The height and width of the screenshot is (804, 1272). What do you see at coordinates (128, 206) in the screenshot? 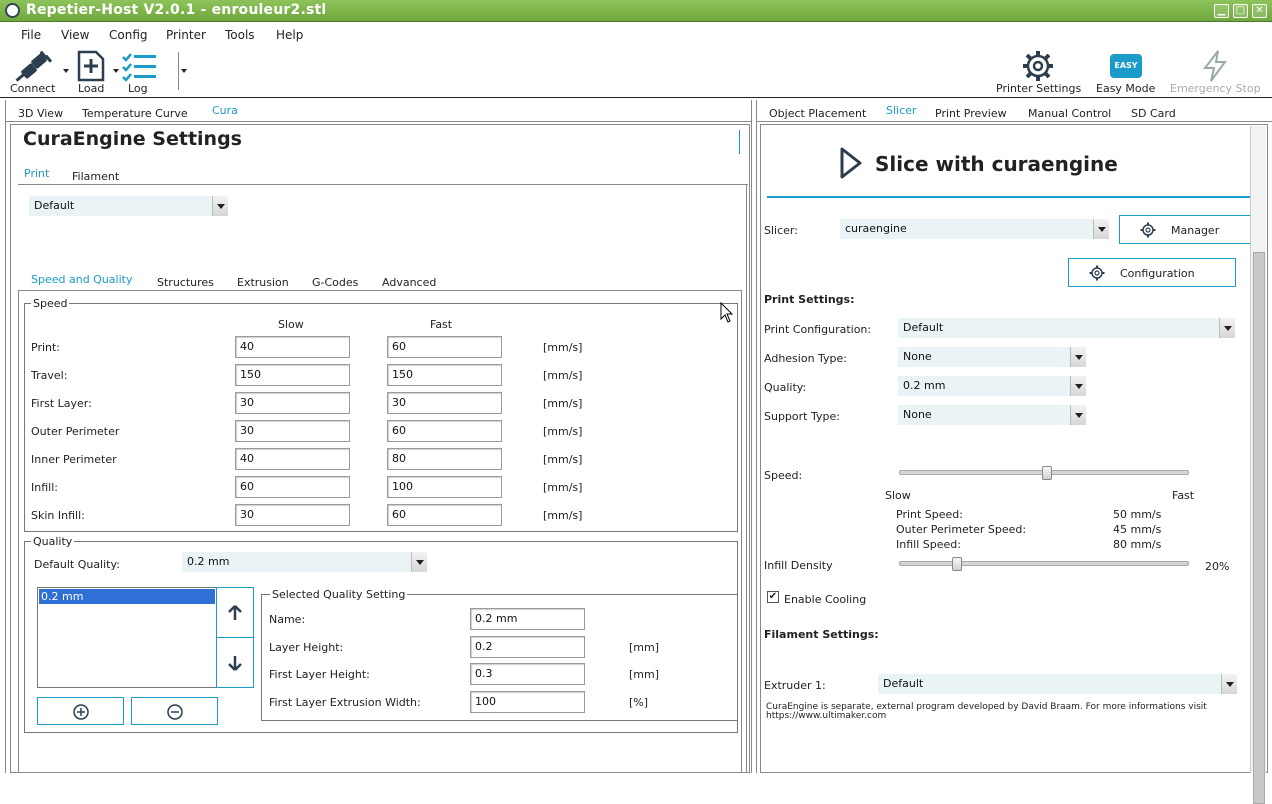
I see `profile-select: Default` at bounding box center [128, 206].